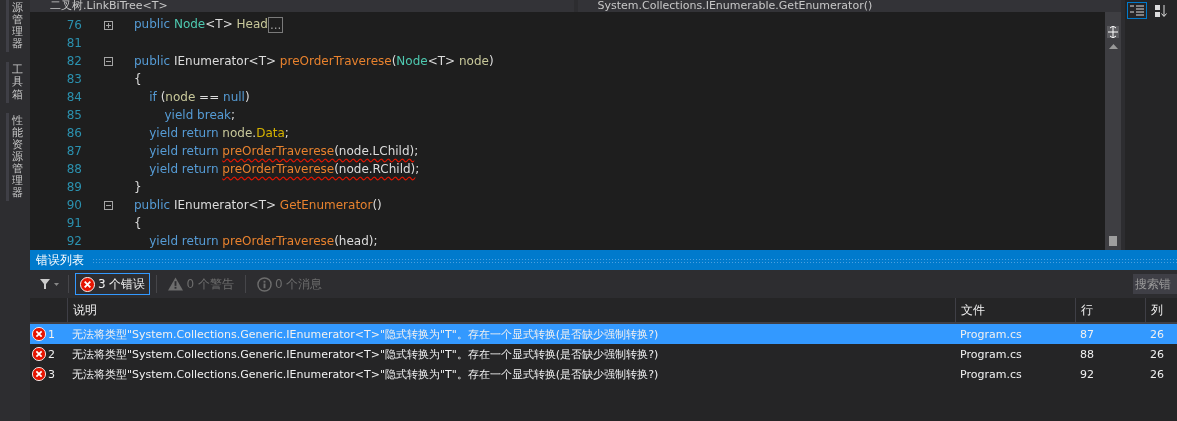 The width and height of the screenshot is (1177, 421). I want to click on line-number: 91, so click(73, 223).